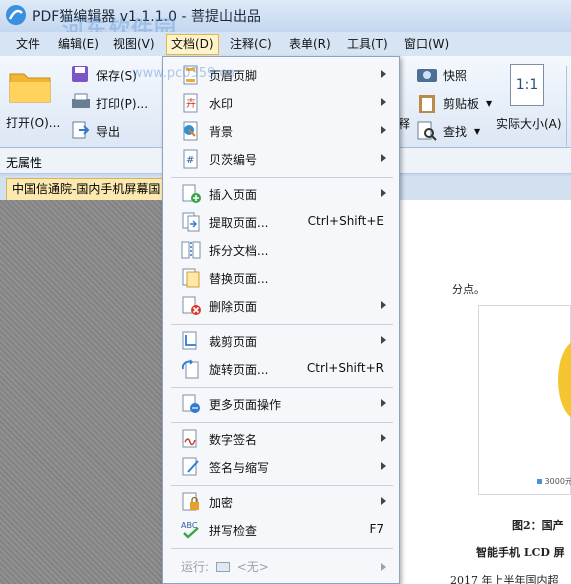 Image resolution: width=571 pixels, height=584 pixels. Describe the element at coordinates (489, 103) in the screenshot. I see `clipboard-dropdown-icon: ▼` at that location.